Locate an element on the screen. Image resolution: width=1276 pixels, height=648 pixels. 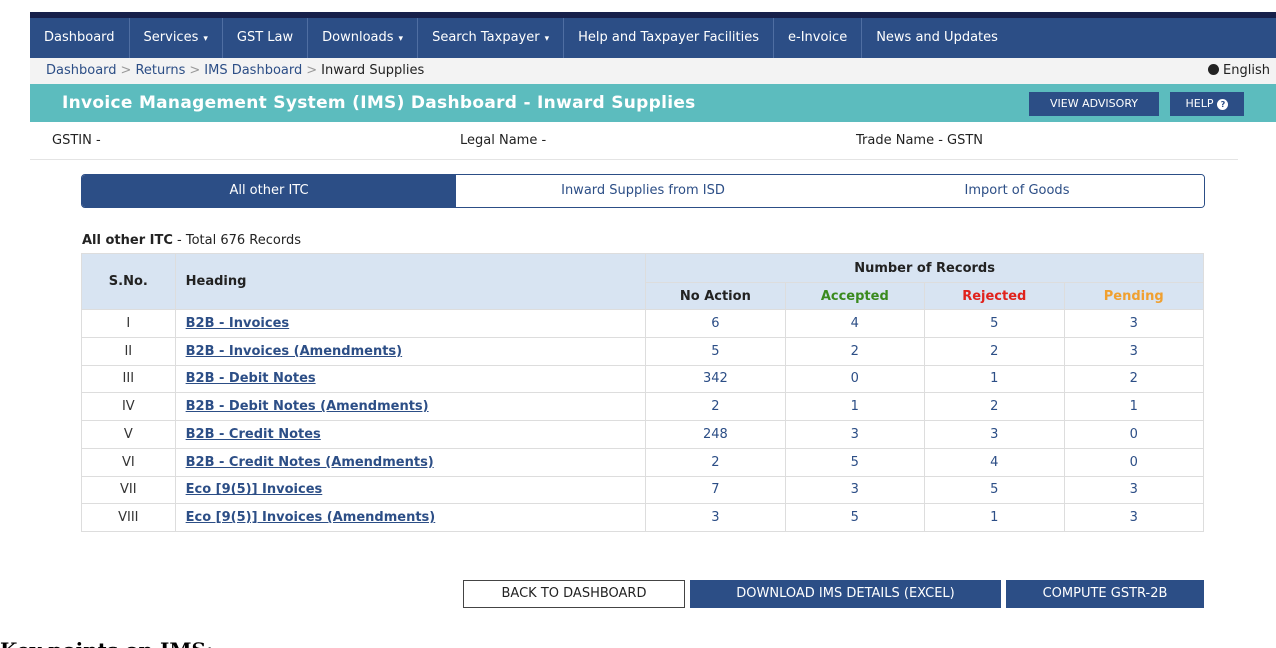
row-heading-cell: B2B - Credit Notes (Amendments) is located at coordinates (410, 462).